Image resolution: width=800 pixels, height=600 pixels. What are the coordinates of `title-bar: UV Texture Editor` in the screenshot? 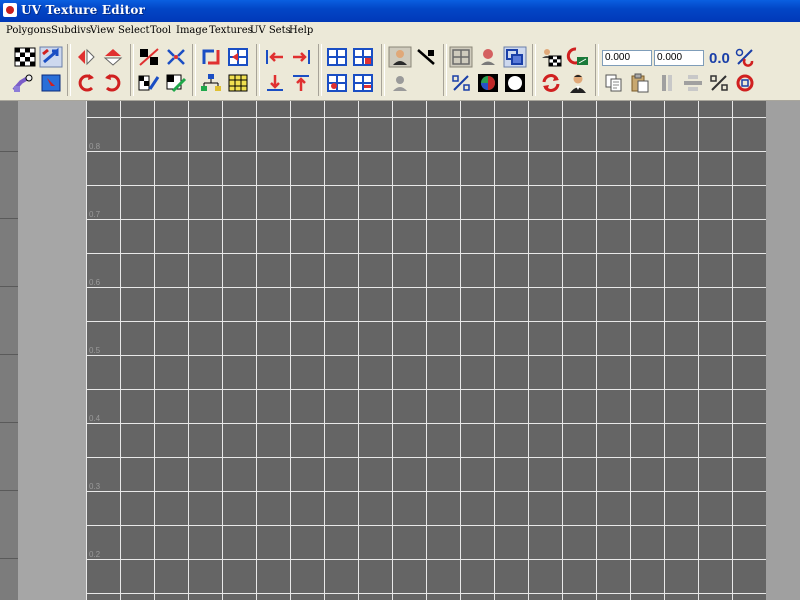 It's located at (400, 11).